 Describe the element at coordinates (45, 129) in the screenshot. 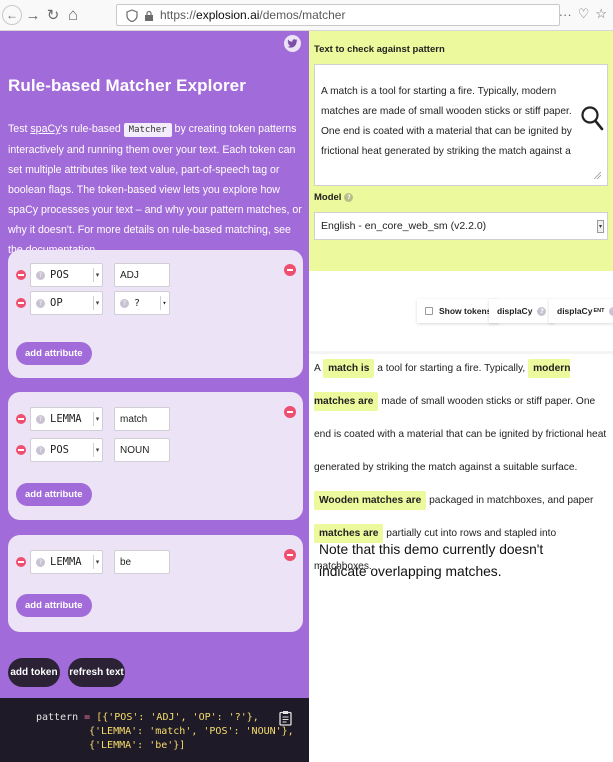

I see `spacy-link: spaCy` at that location.